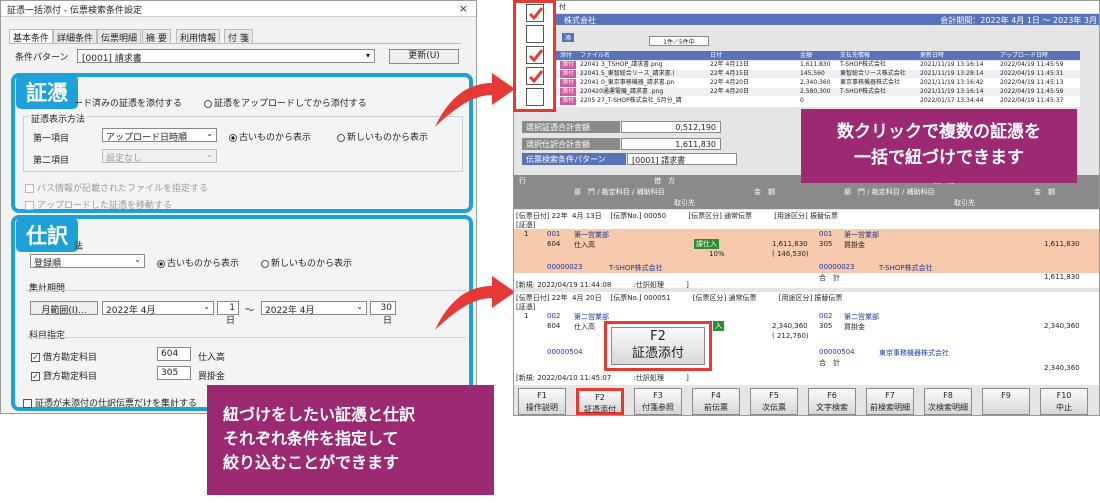 This screenshot has width=1100, height=503. What do you see at coordinates (31, 36) in the screenshot?
I see `tab-basic: 基本条件` at bounding box center [31, 36].